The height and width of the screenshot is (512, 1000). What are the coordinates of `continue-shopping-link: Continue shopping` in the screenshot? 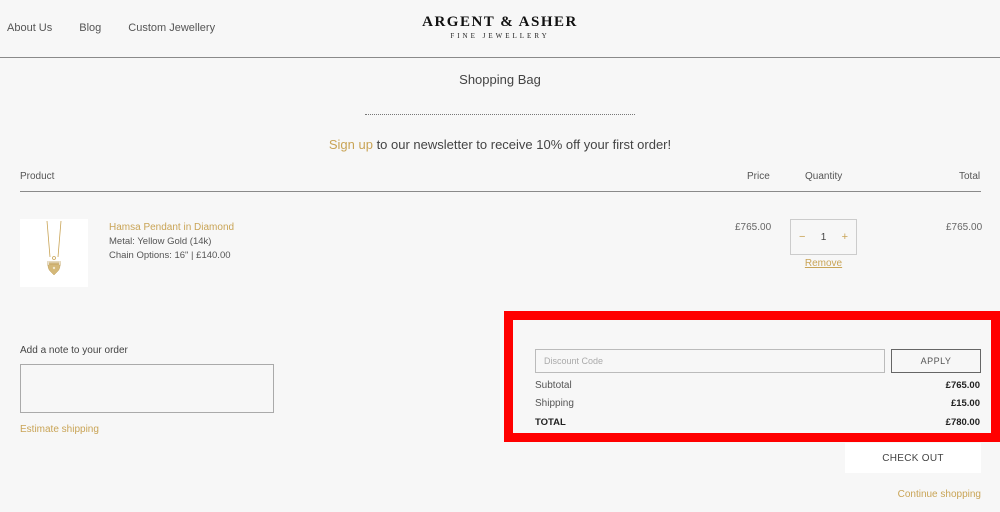 It's located at (939, 494).